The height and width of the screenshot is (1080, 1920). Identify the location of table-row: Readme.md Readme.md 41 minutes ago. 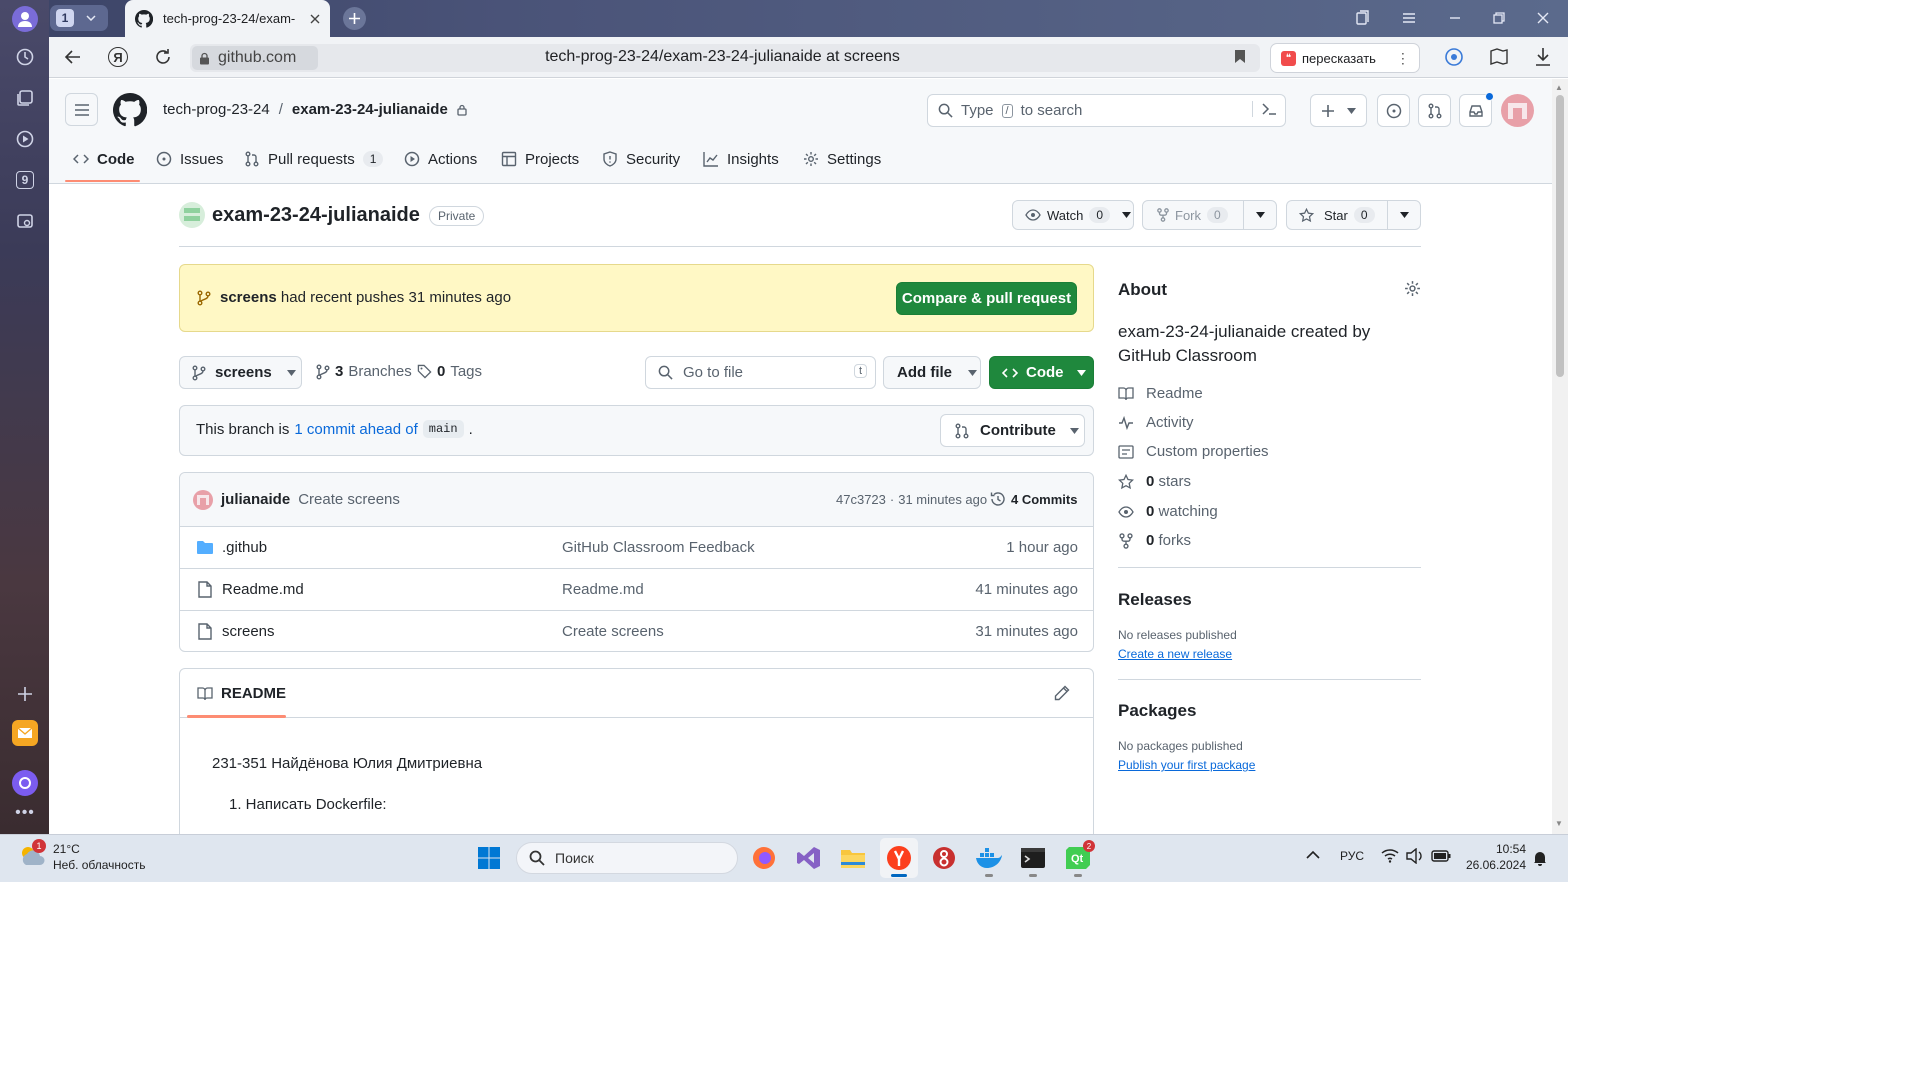
(637, 589).